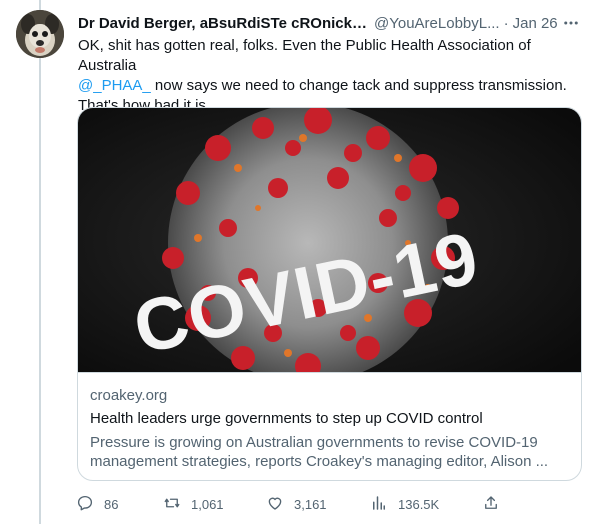 This screenshot has height=524, width=598. What do you see at coordinates (419, 504) in the screenshot?
I see `views-count: 136.5K` at bounding box center [419, 504].